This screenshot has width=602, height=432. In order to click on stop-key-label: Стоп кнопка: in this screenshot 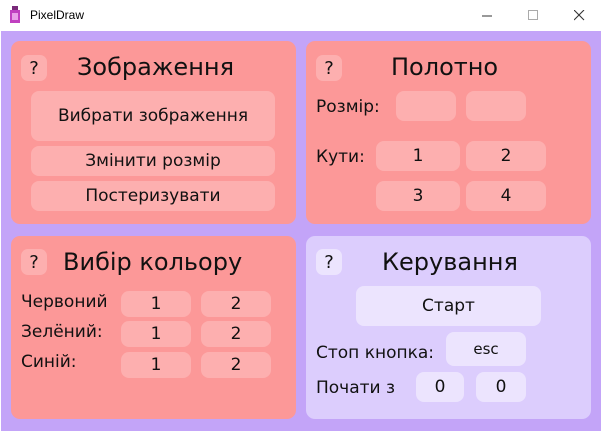, I will do `click(375, 353)`.